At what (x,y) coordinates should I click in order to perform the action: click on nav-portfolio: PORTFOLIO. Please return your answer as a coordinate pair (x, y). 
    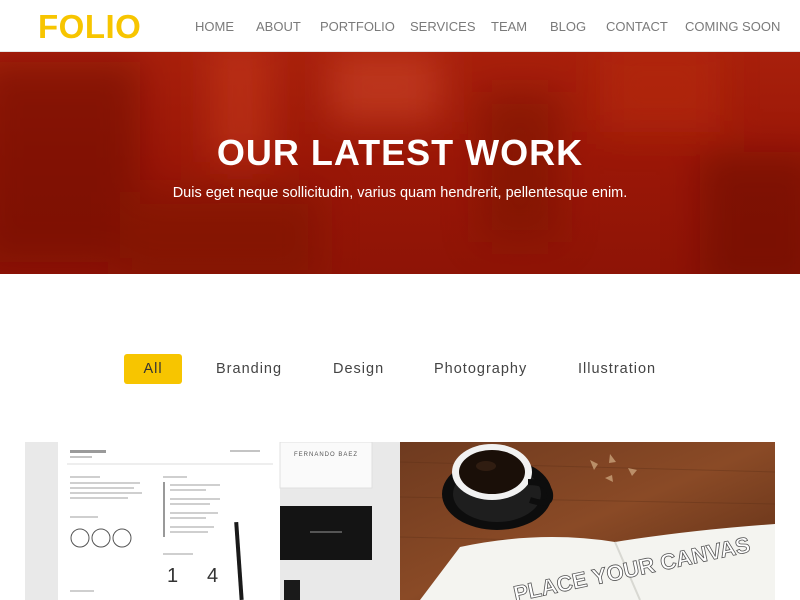
    Looking at the image, I should click on (357, 27).